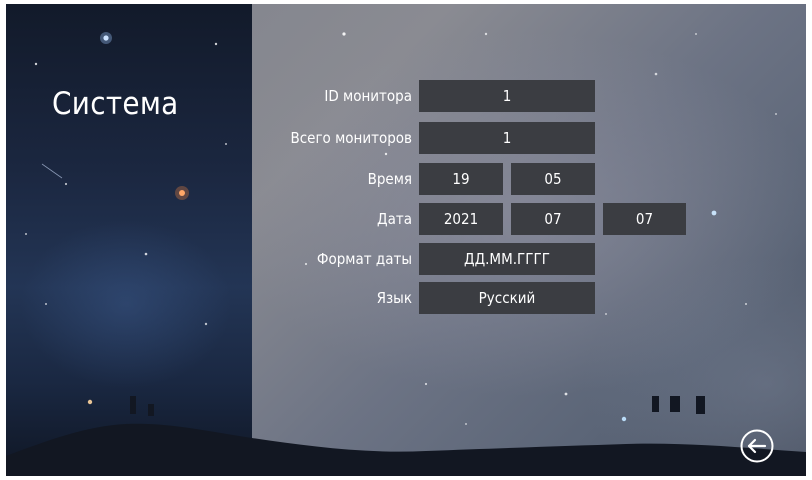  What do you see at coordinates (461, 179) in the screenshot?
I see `time-hour-field: 19` at bounding box center [461, 179].